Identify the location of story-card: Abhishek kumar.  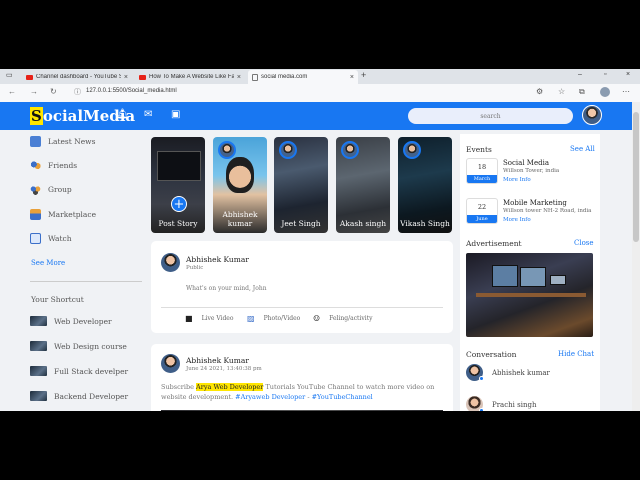
(240, 185).